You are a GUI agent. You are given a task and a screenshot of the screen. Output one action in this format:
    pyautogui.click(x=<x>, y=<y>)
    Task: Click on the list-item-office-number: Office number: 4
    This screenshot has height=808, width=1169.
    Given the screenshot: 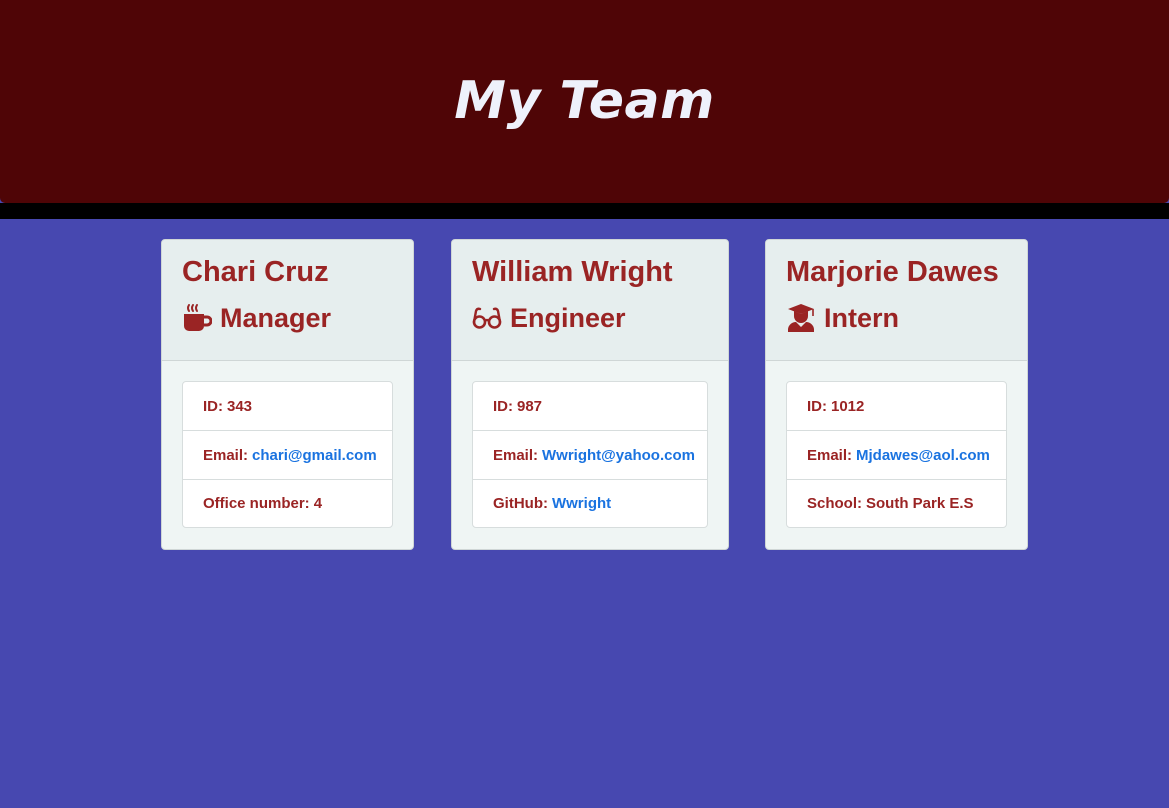 What is the action you would take?
    pyautogui.click(x=287, y=503)
    